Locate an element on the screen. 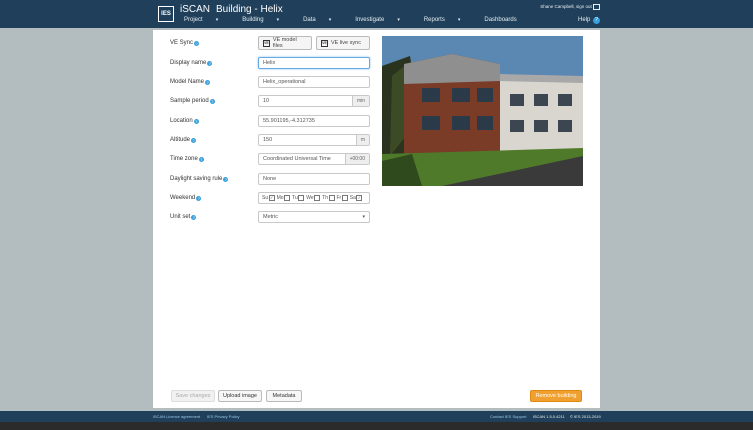  nav-project: Project ▾ is located at coordinates (207, 20).